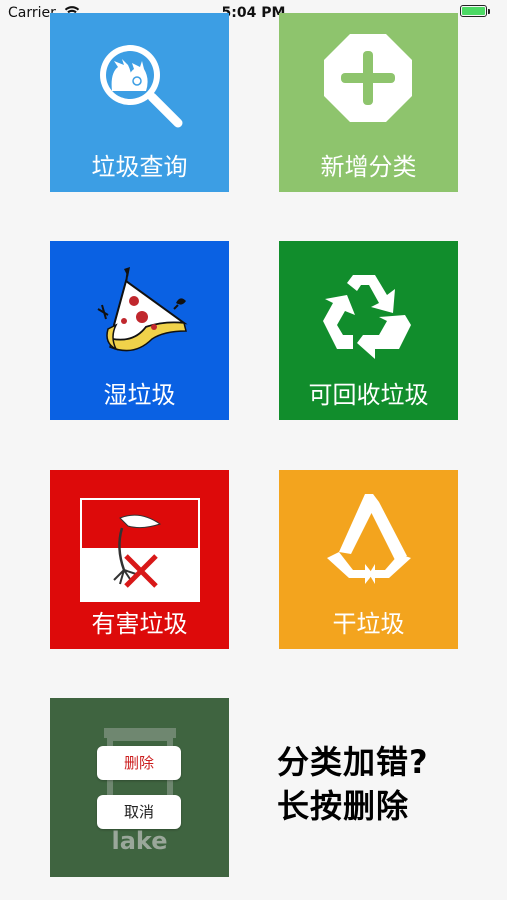 The height and width of the screenshot is (900, 507). I want to click on tile-label: 湿垃圾, so click(139, 395).